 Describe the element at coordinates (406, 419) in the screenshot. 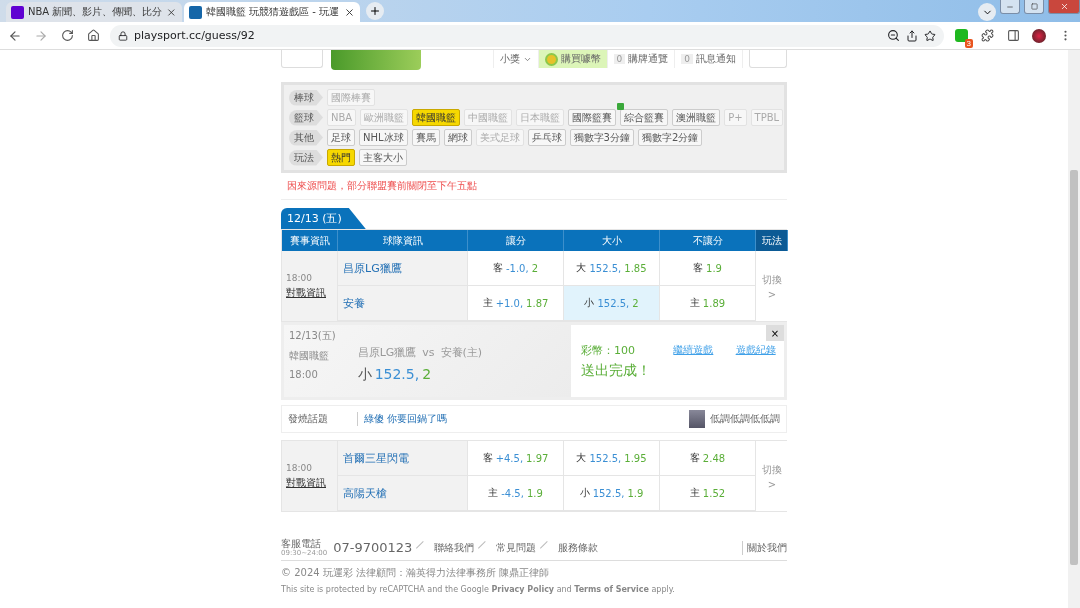

I see `topic-link: 綠傻 你要回鍋了嗎` at that location.